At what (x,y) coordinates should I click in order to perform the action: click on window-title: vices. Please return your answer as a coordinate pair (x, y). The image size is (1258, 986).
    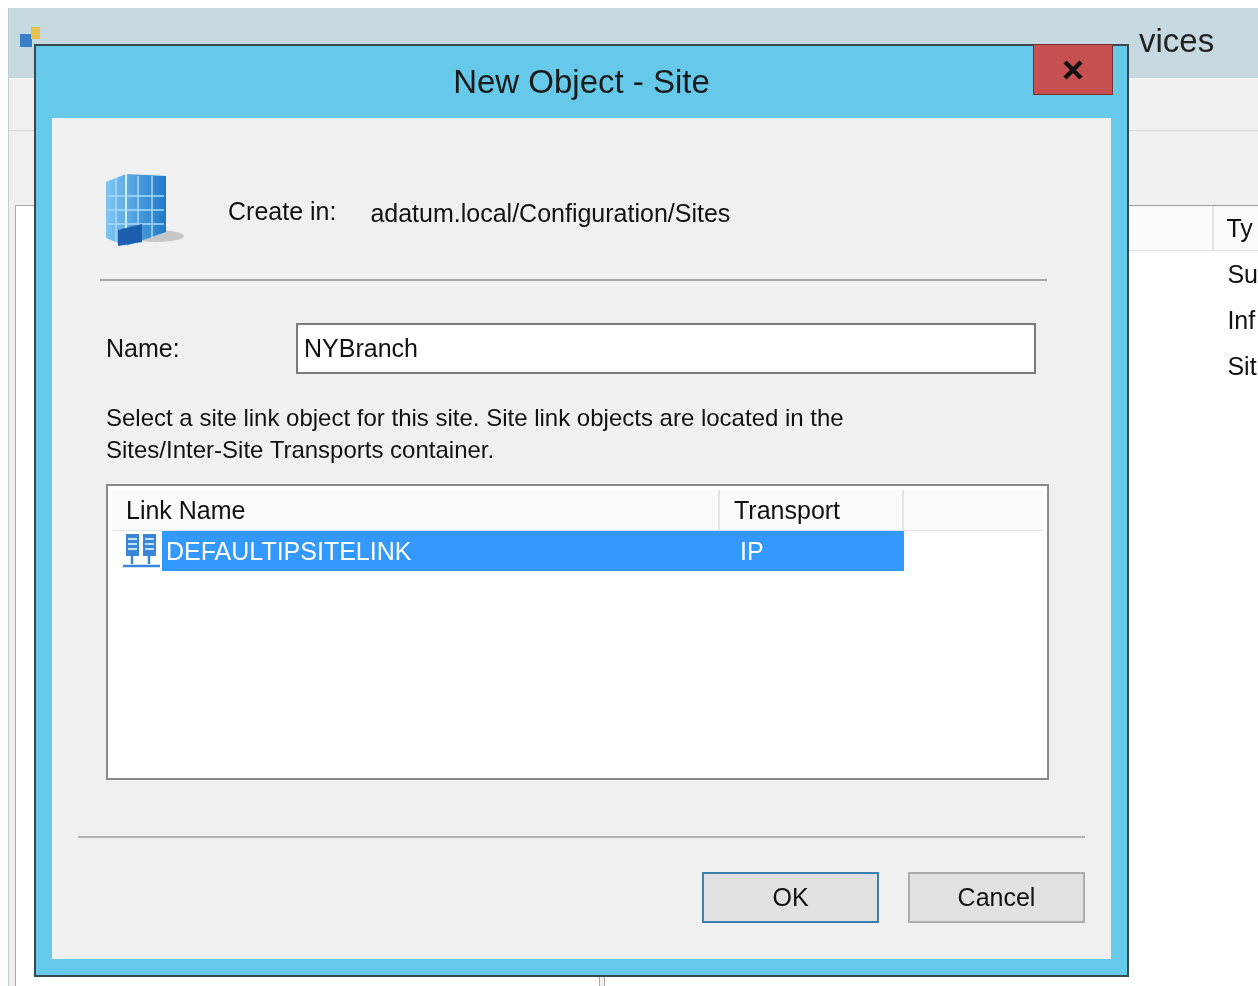
    Looking at the image, I should click on (1177, 41).